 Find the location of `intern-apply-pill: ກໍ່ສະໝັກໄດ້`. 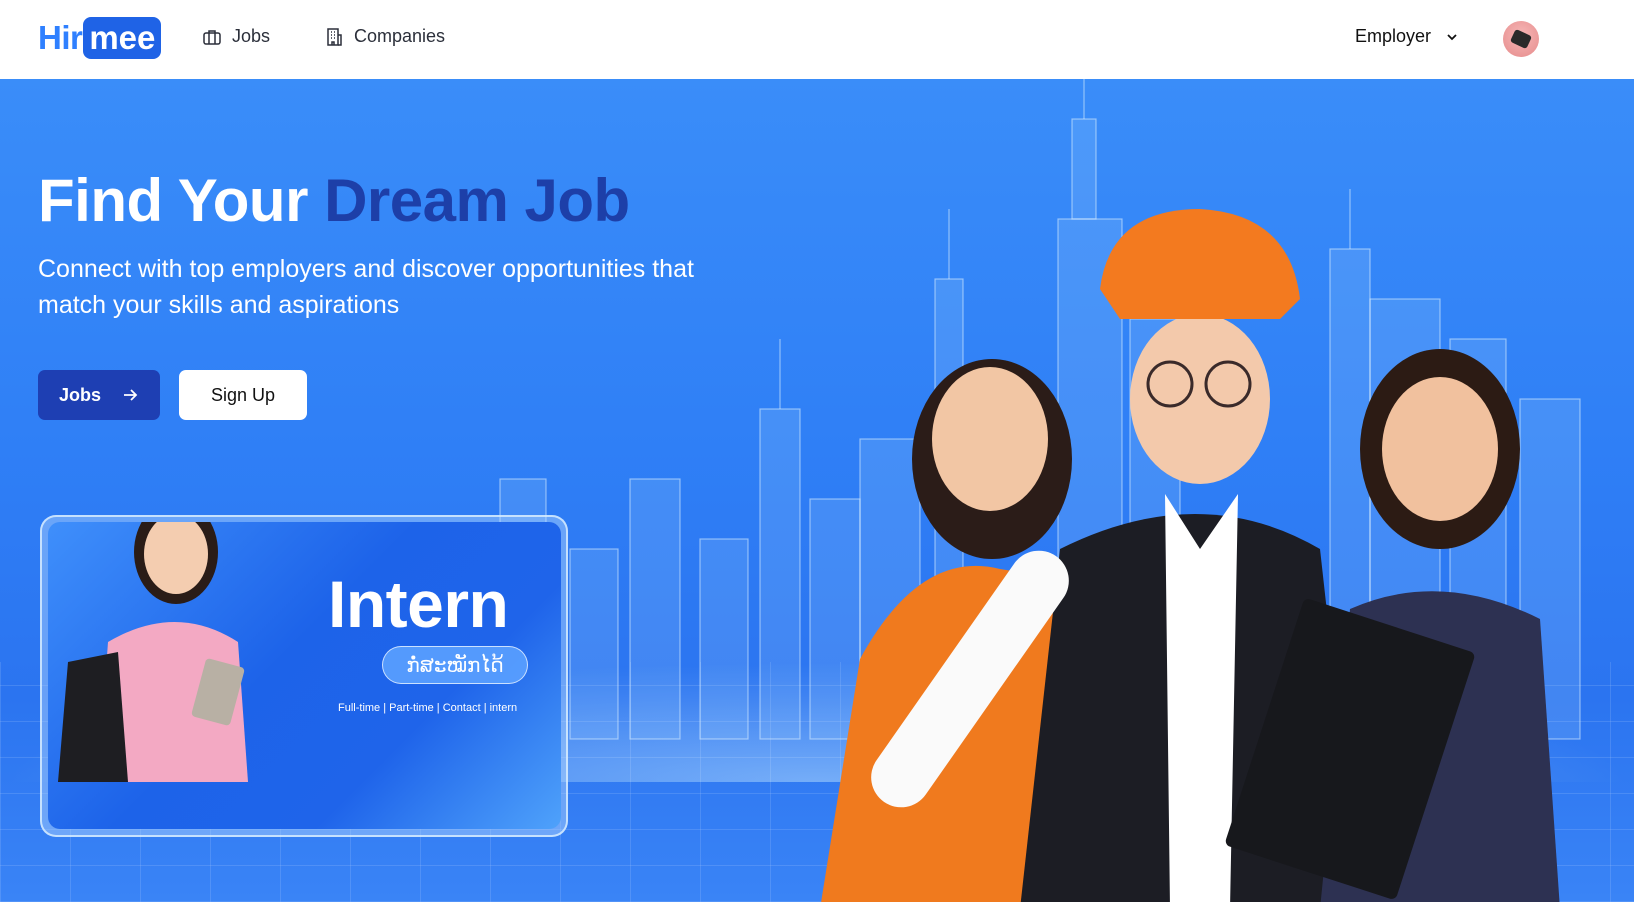

intern-apply-pill: ກໍ່ສະໝັກໄດ້ is located at coordinates (455, 665).